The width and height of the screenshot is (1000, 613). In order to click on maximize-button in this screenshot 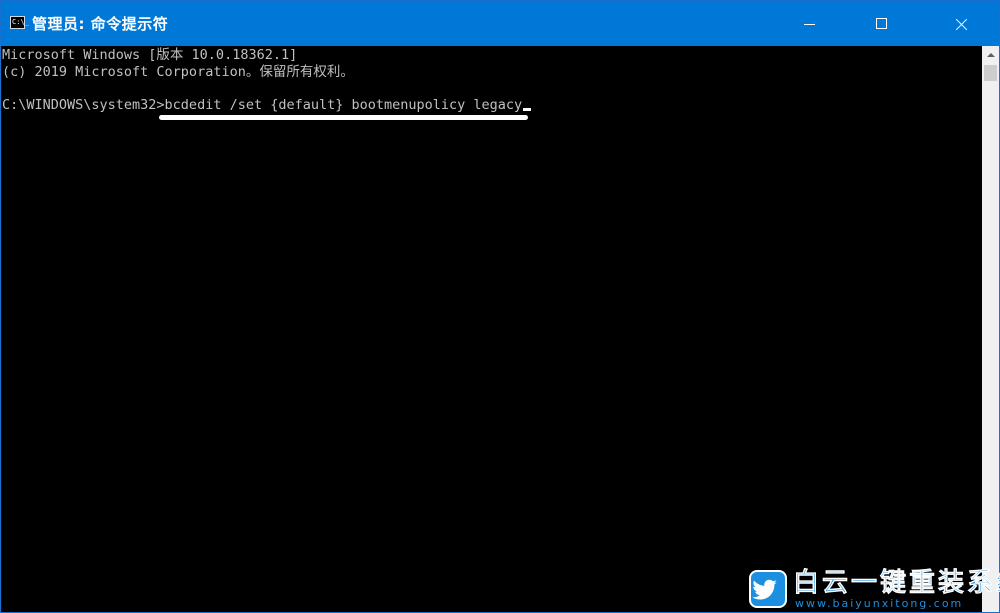, I will do `click(881, 23)`.